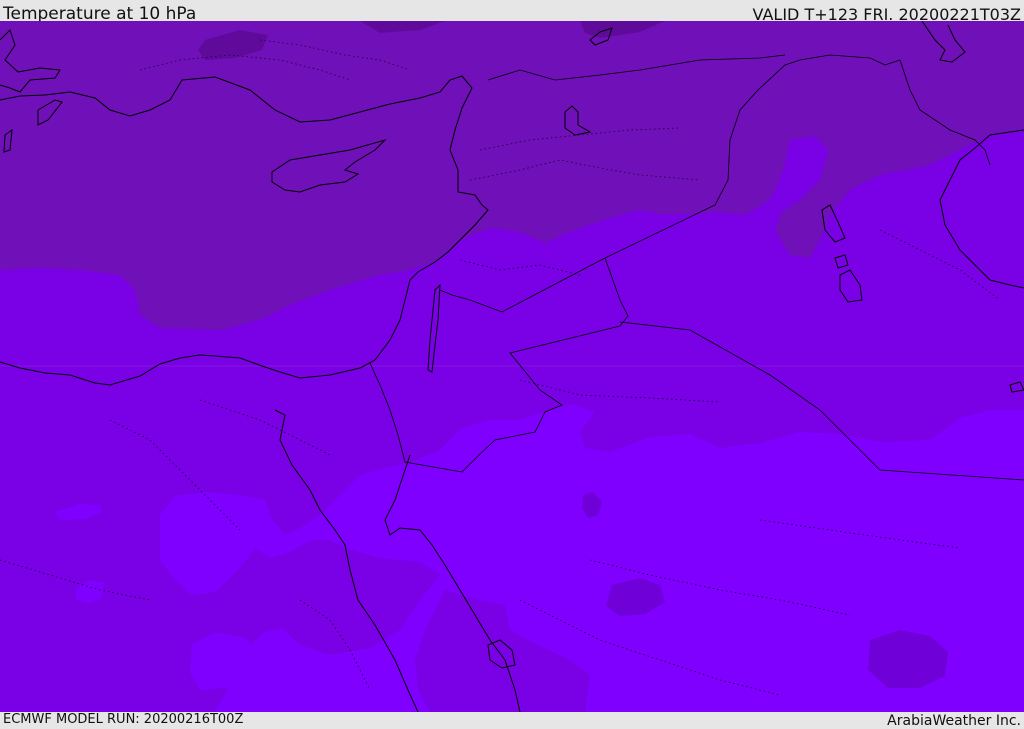  What do you see at coordinates (954, 721) in the screenshot?
I see `credit-label: ArabiaWeather Inc.` at bounding box center [954, 721].